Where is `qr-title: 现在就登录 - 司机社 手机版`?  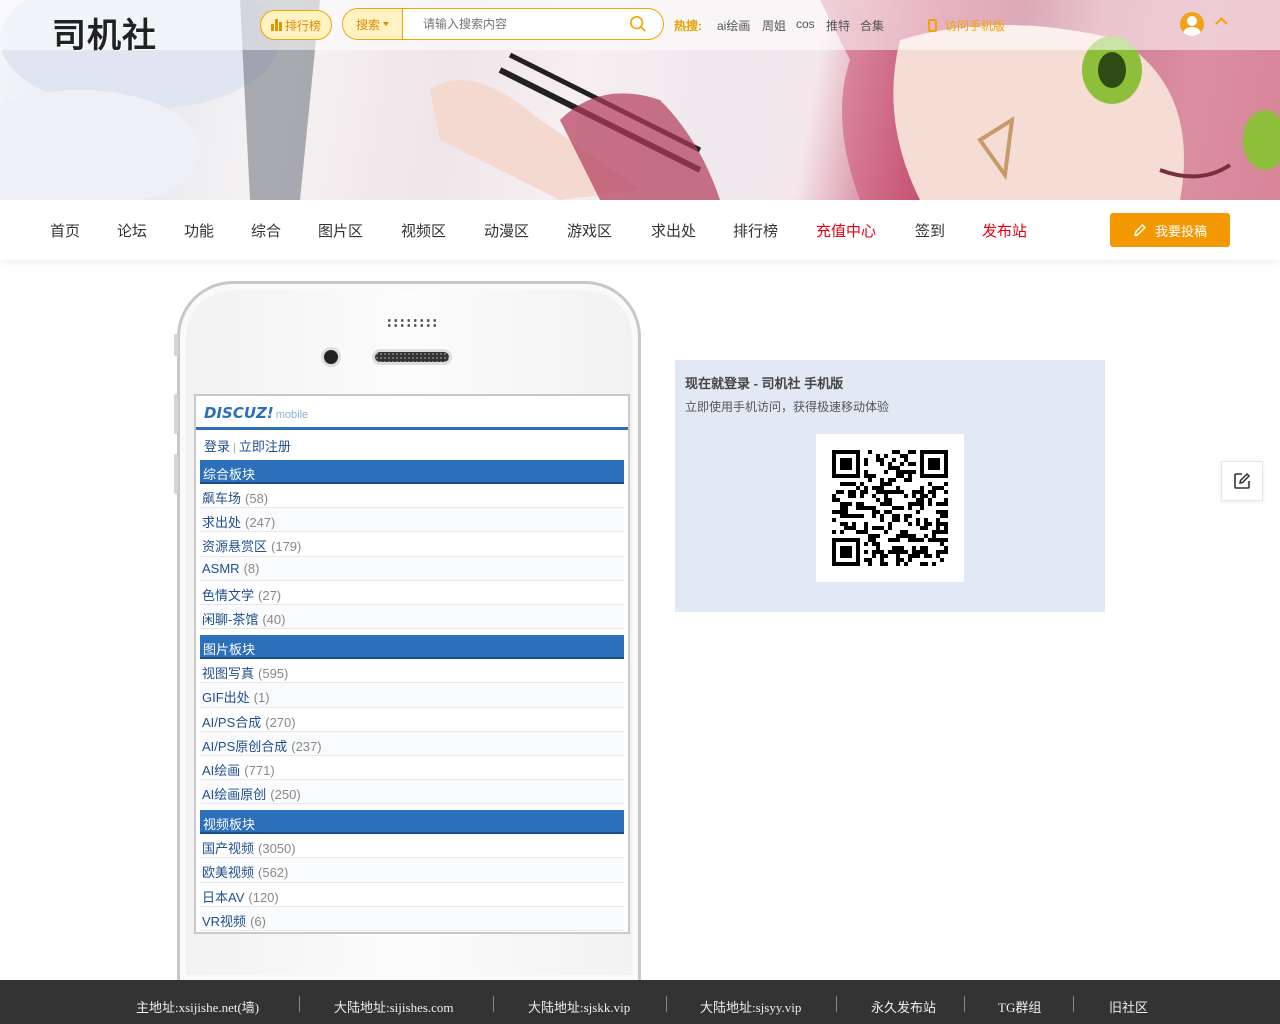 qr-title: 现在就登录 - 司机社 手机版 is located at coordinates (764, 383).